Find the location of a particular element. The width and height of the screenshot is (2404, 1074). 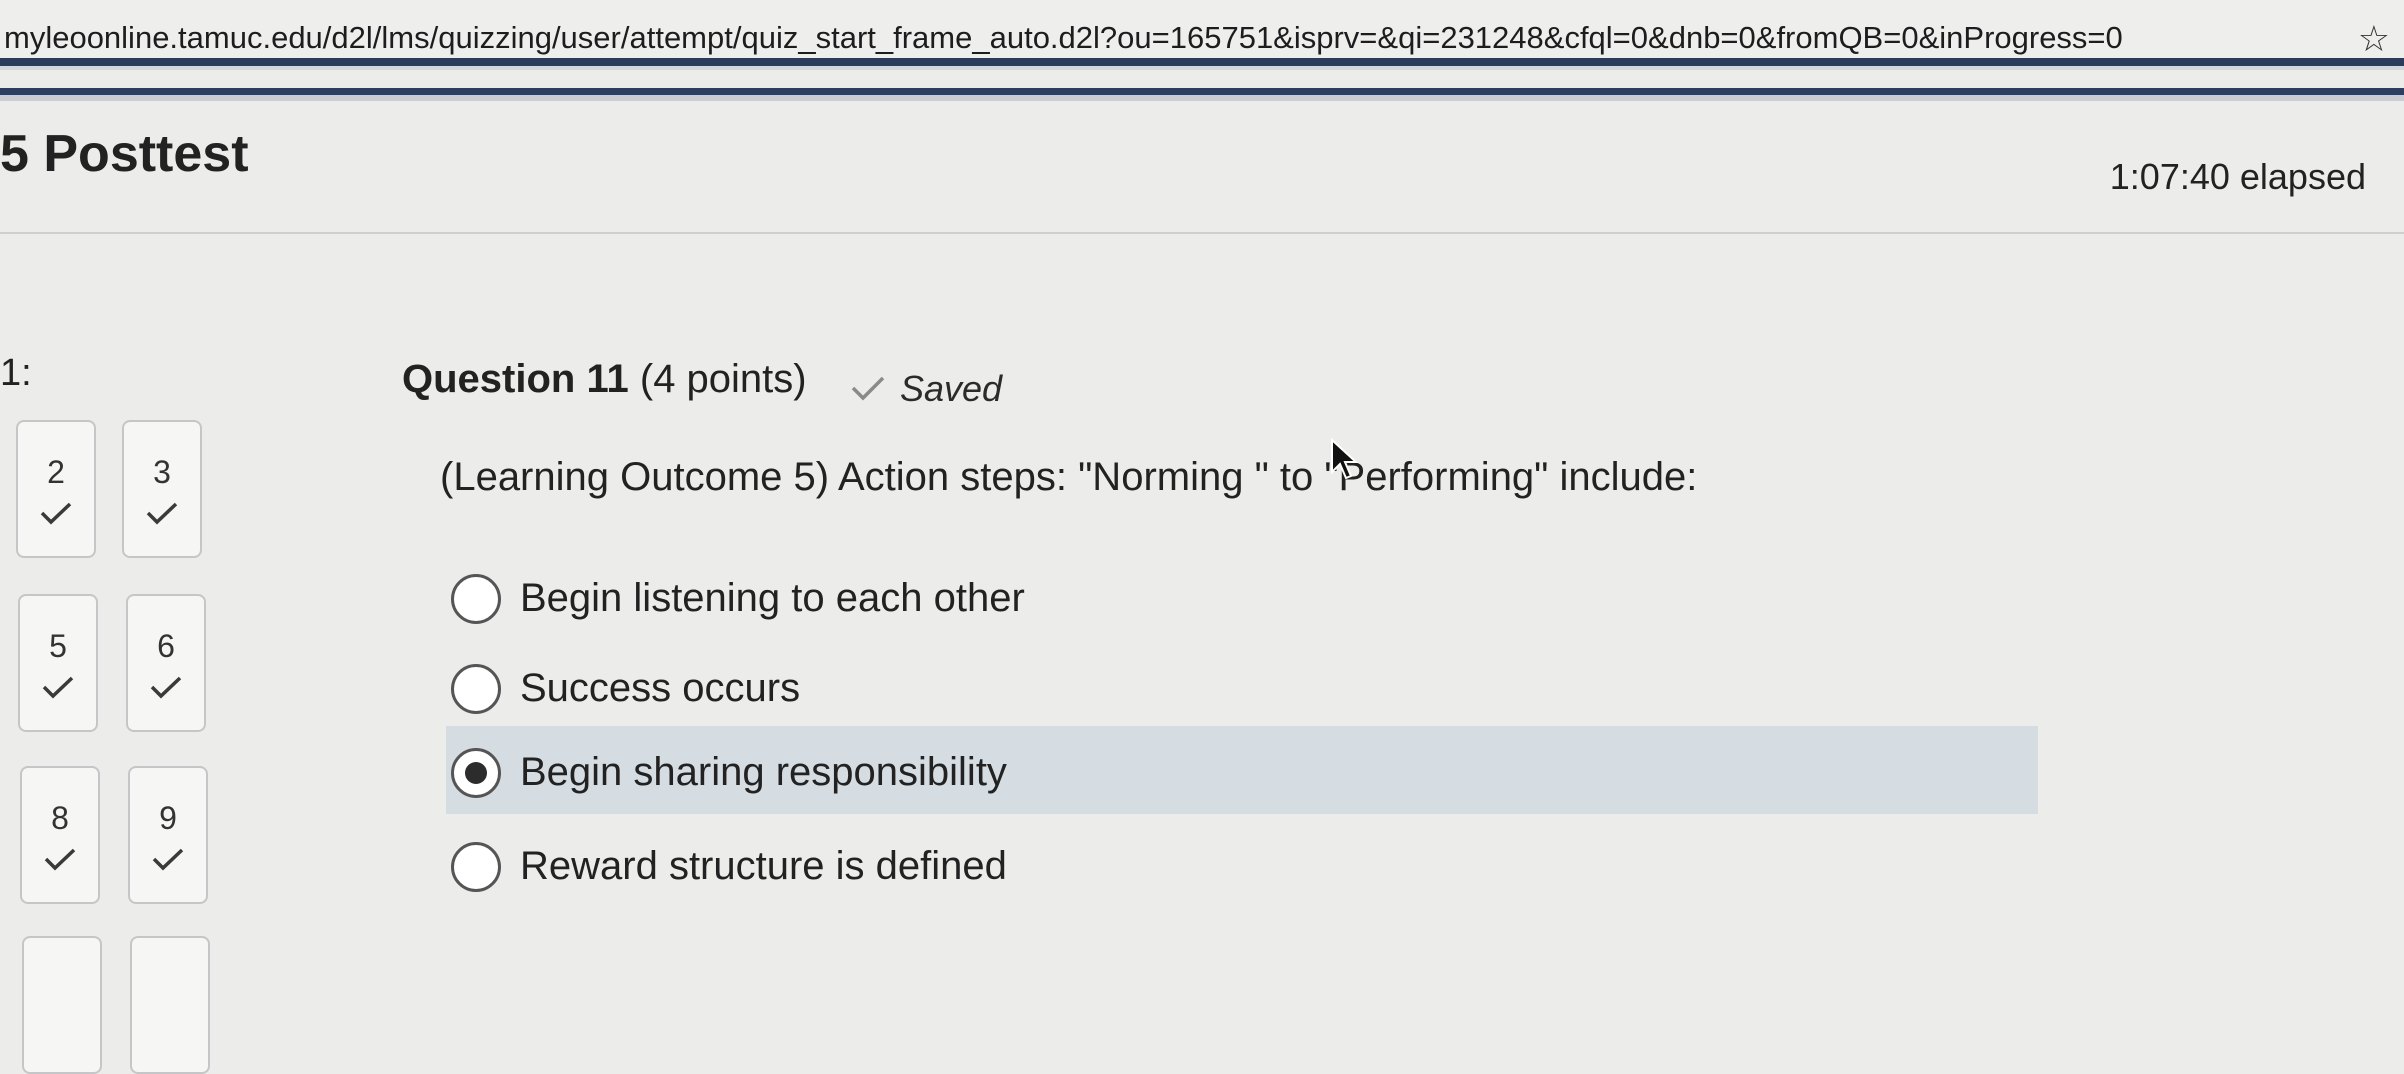

elapsed-timer: 1:07:40 elapsed is located at coordinates (2237, 176).